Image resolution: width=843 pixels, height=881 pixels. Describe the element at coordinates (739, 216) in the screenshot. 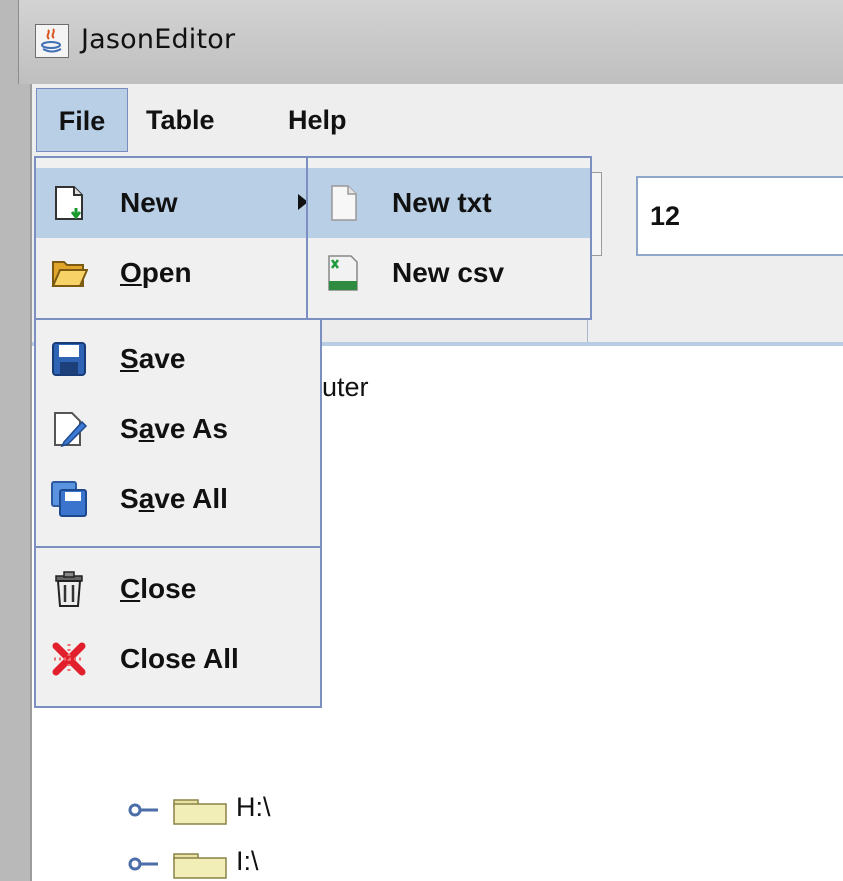

I see `path-input: 12` at that location.